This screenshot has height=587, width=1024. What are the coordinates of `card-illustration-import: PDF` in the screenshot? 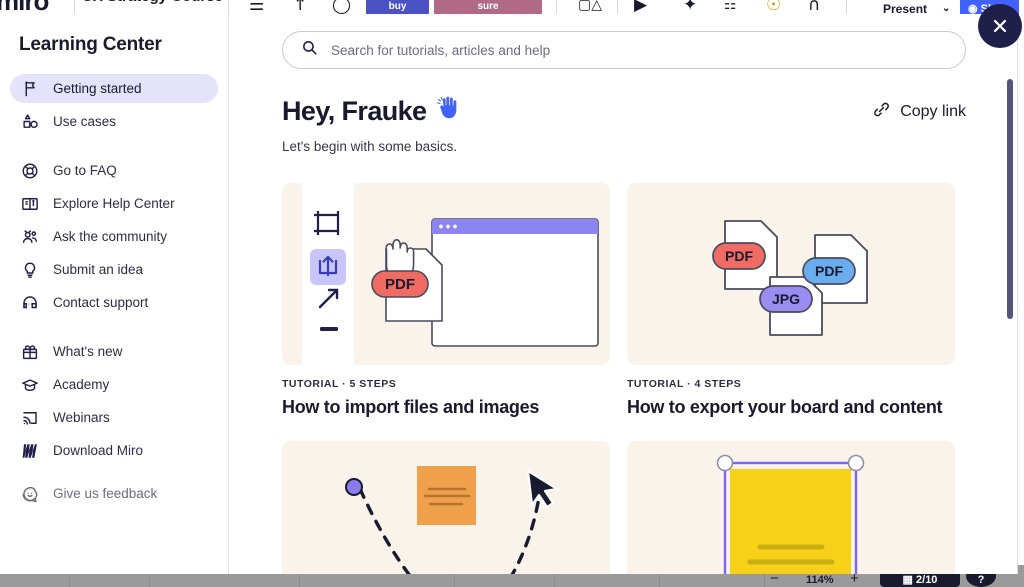 It's located at (446, 274).